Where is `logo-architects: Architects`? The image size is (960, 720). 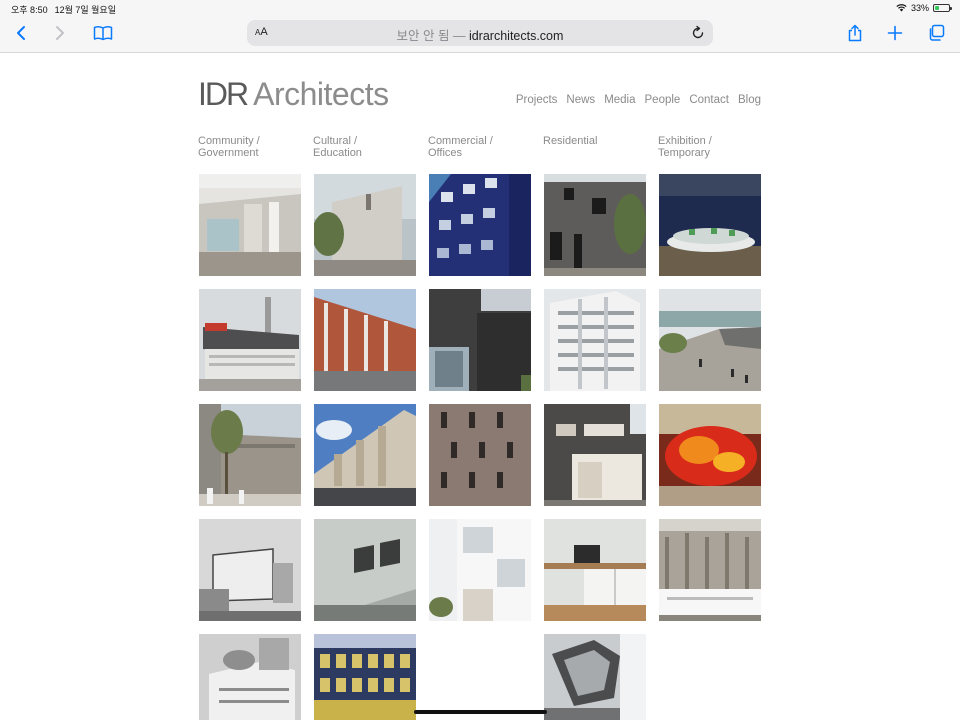 logo-architects: Architects is located at coordinates (321, 94).